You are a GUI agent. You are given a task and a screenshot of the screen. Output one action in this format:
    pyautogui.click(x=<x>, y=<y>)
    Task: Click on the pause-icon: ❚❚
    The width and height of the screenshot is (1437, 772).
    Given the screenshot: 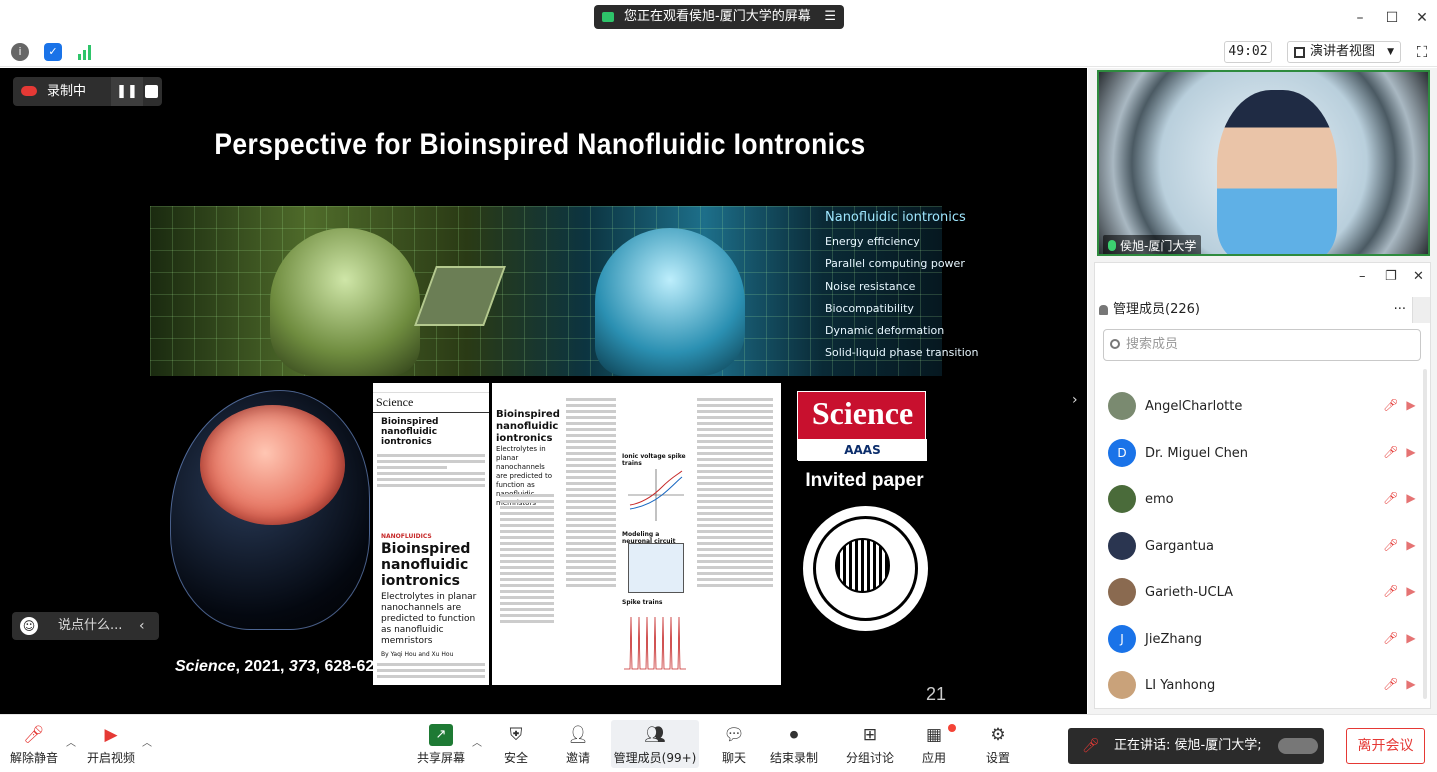 What is the action you would take?
    pyautogui.click(x=127, y=91)
    